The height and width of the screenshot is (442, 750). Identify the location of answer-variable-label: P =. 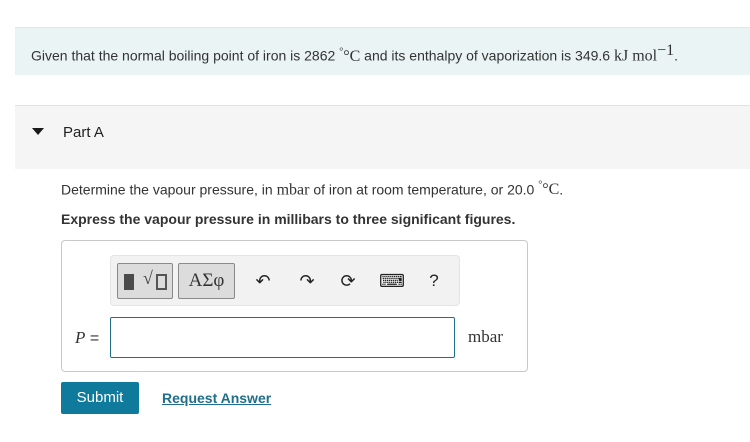
(87, 338).